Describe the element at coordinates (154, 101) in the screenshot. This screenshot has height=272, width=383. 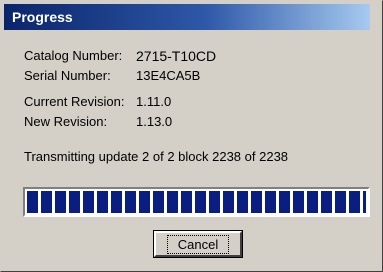
I see `current-revision-value: 1.11.0` at that location.